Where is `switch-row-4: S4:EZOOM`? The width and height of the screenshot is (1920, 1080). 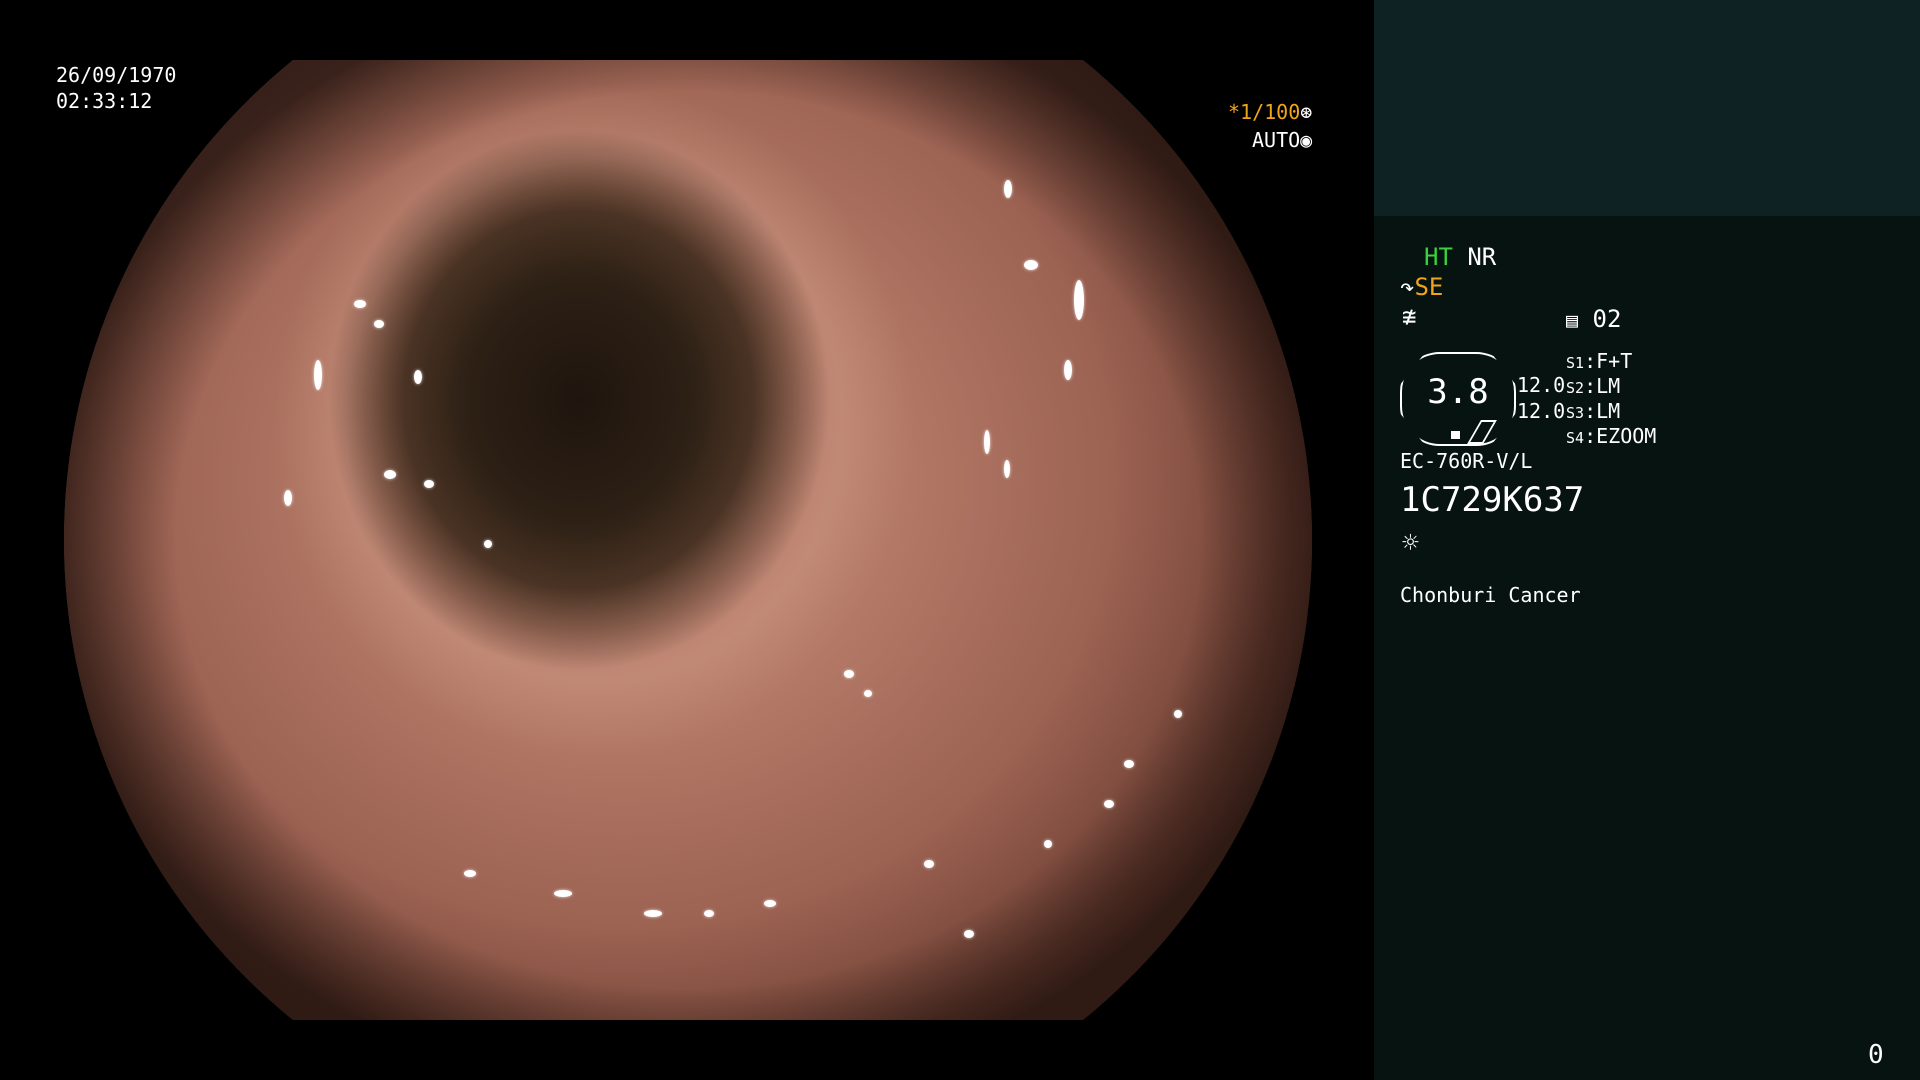 switch-row-4: S4:EZOOM is located at coordinates (1611, 436).